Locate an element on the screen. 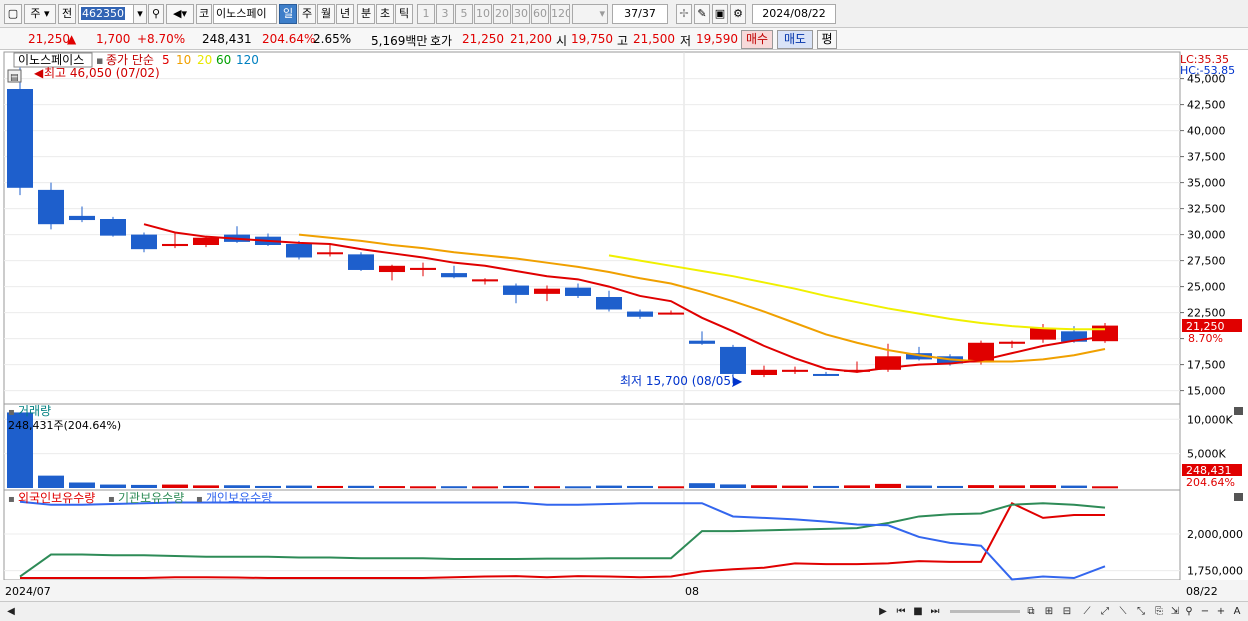 The width and height of the screenshot is (1248, 621). forward-icon: ⏭ is located at coordinates (935, 612).